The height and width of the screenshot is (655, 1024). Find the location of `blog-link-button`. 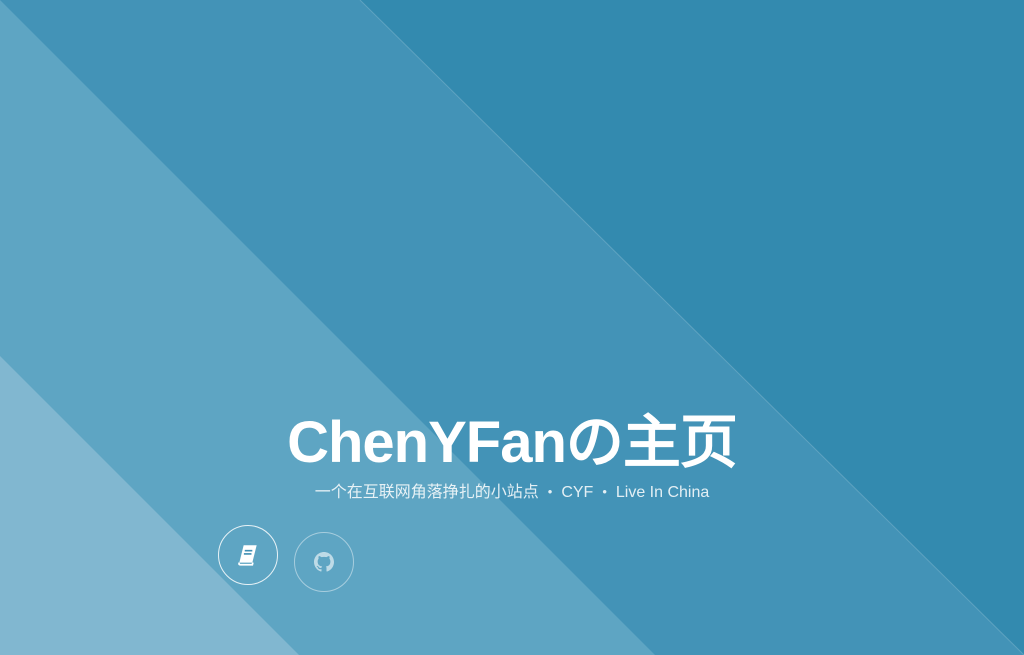

blog-link-button is located at coordinates (248, 555).